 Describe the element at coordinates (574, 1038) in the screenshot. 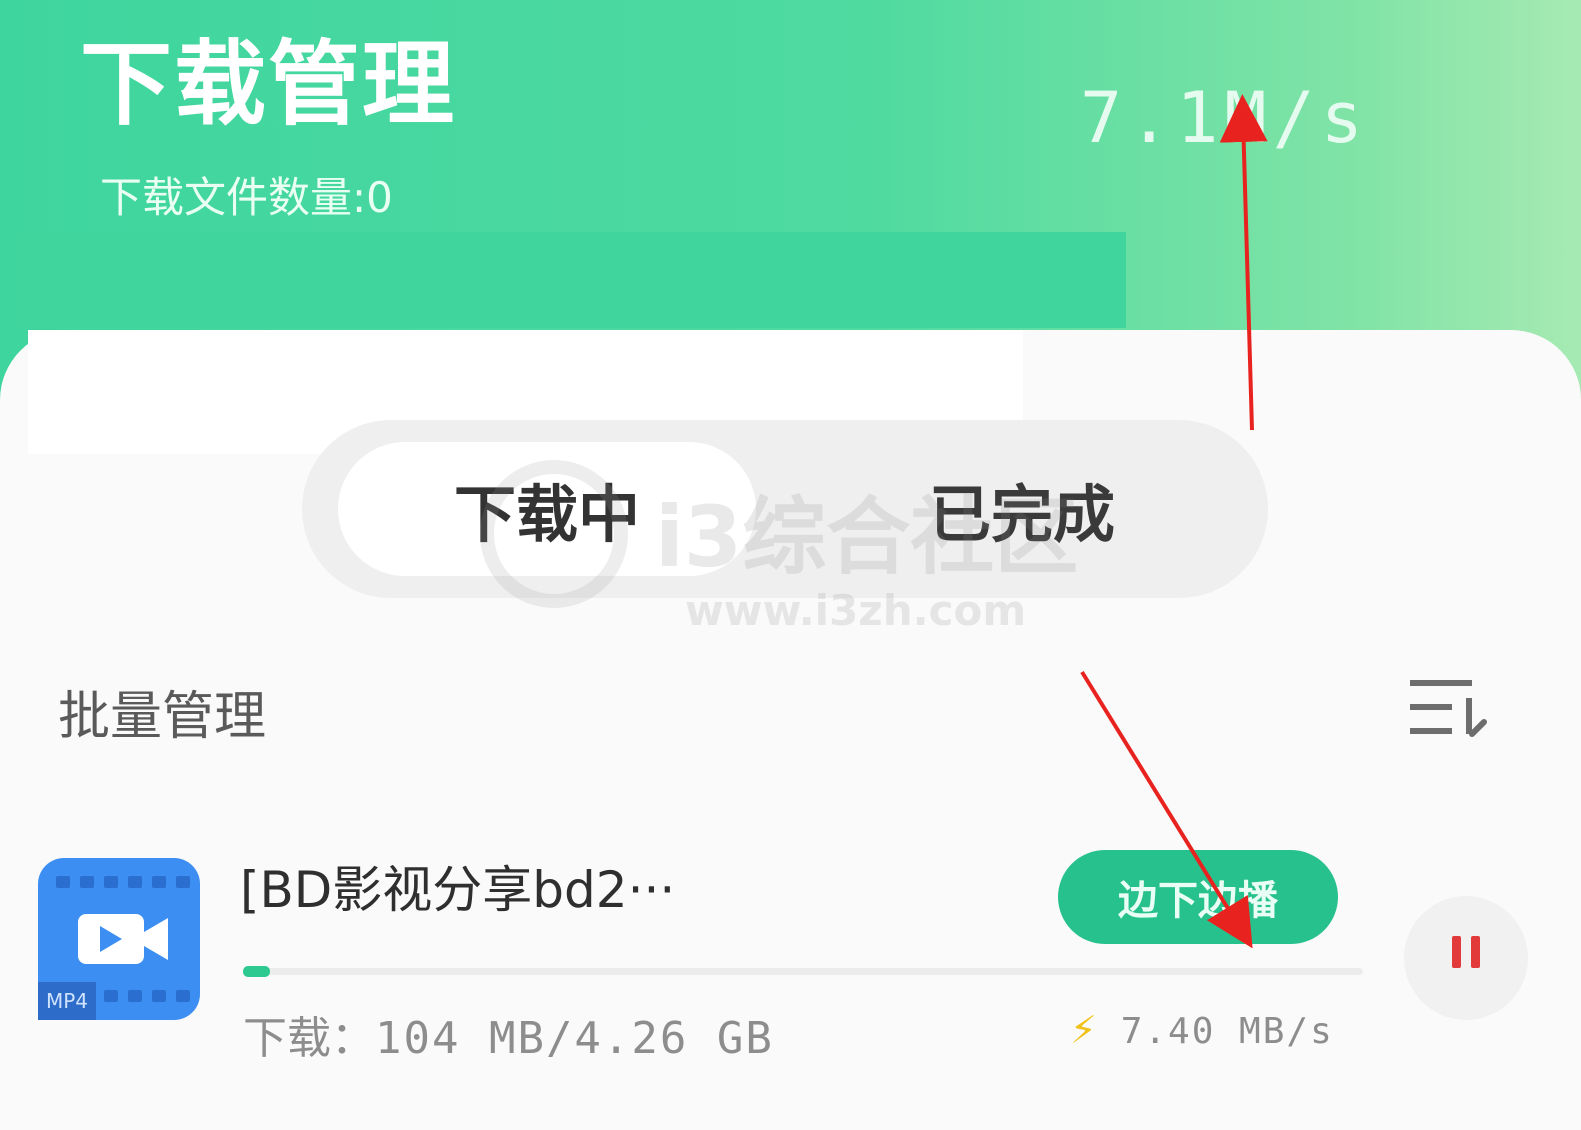

I see `downloaded-size: 104 MB/4.26 GB` at that location.